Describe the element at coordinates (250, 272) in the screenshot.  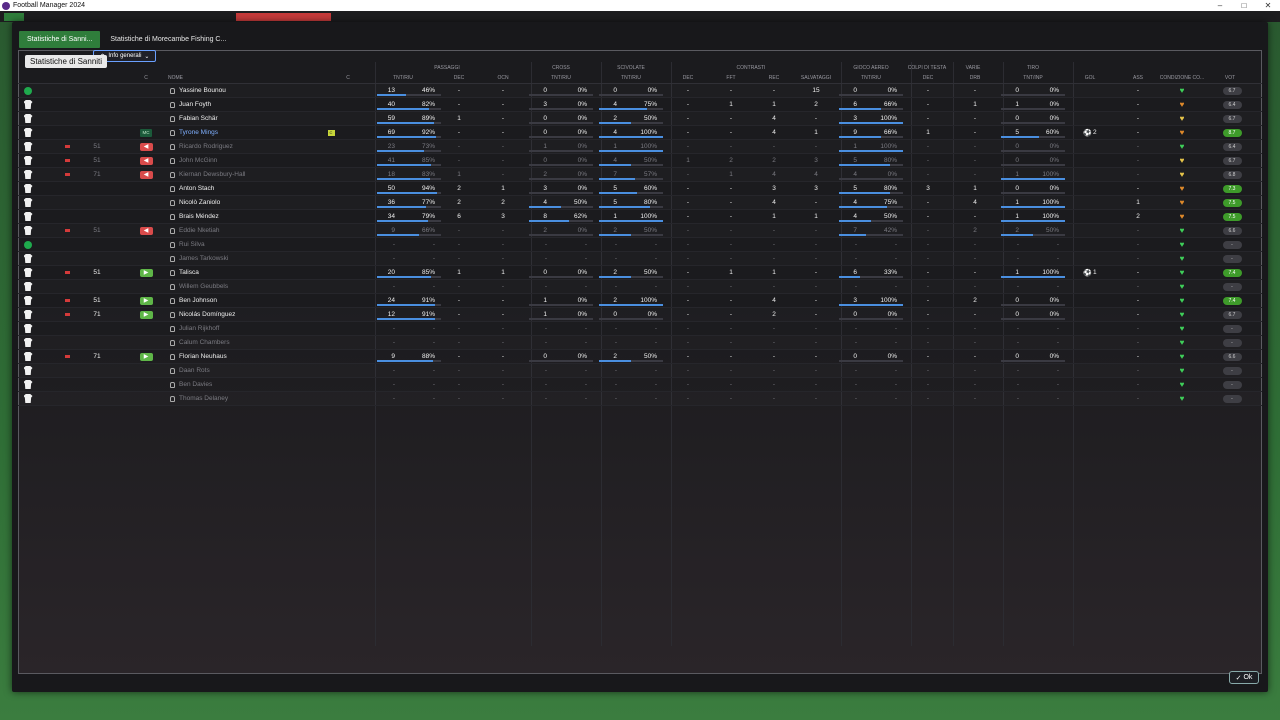
I see `player-name-cell: Talisca` at that location.